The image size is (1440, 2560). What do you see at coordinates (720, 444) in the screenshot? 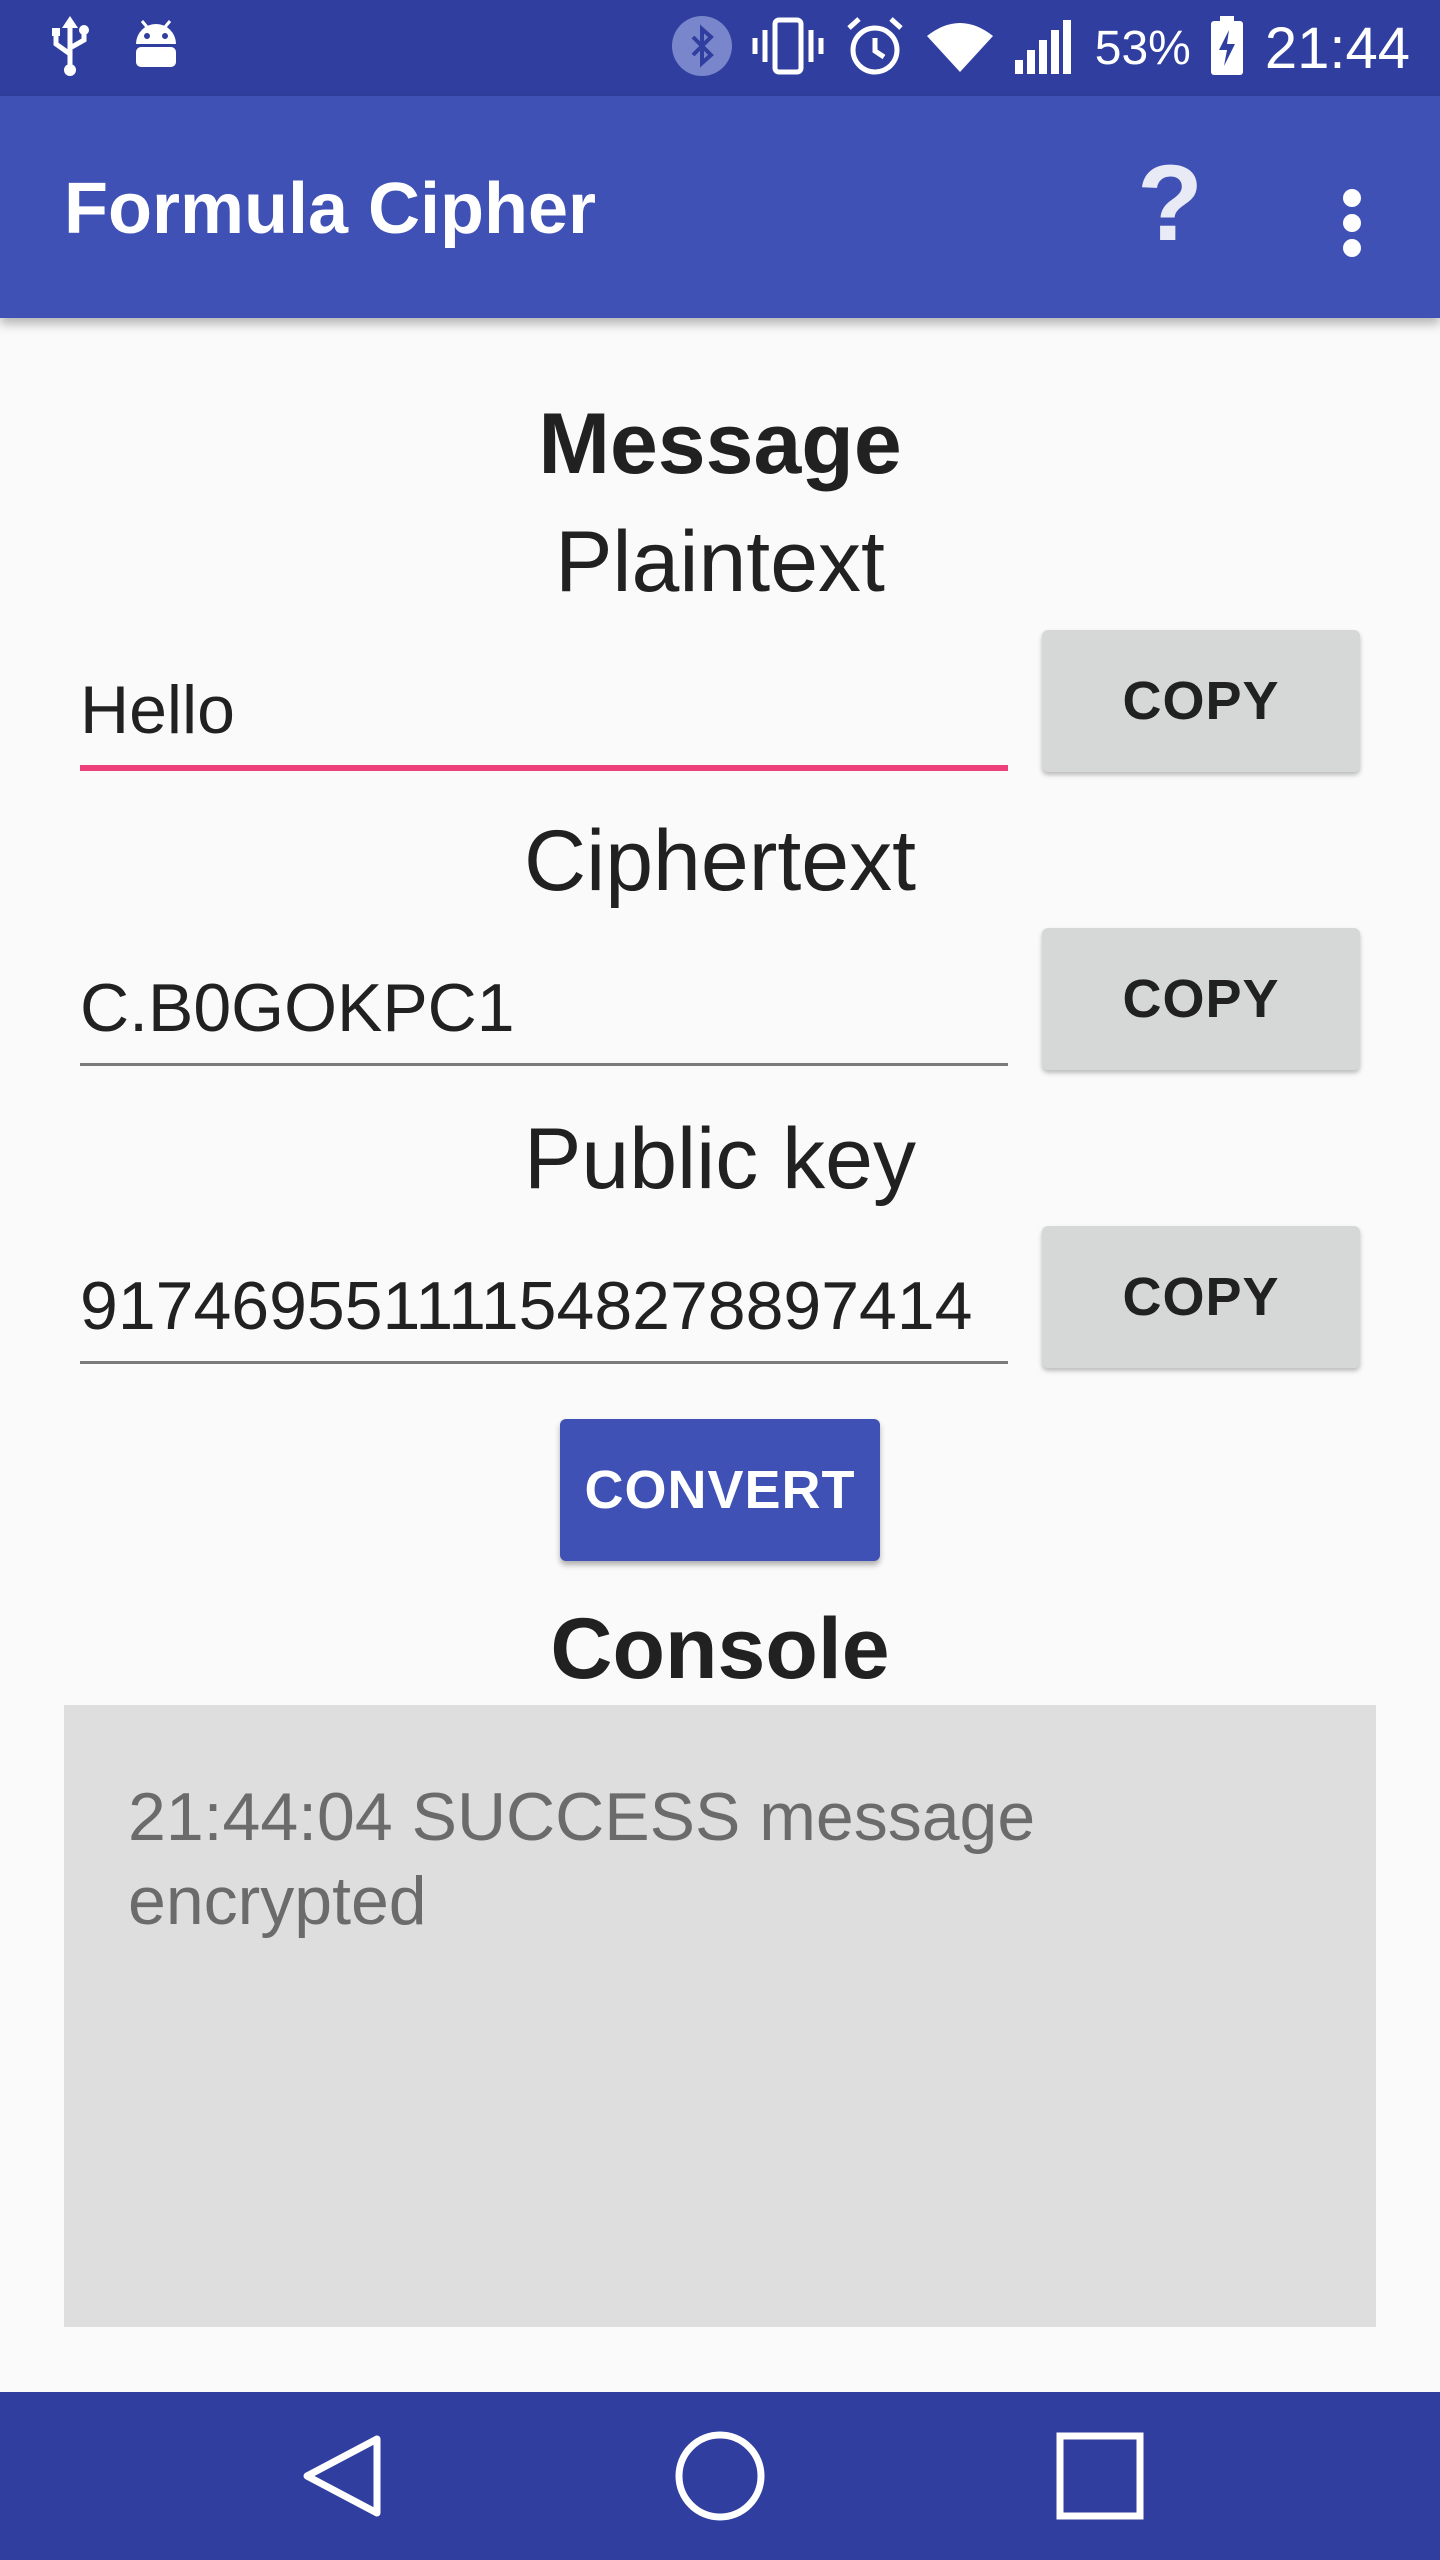
I see `message-heading: Message` at bounding box center [720, 444].